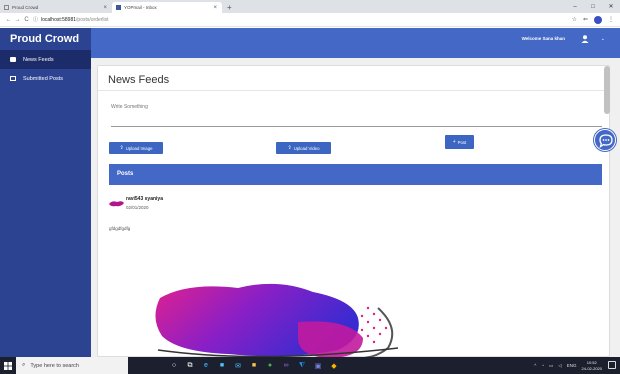 The width and height of the screenshot is (620, 374). Describe the element at coordinates (611, 19) in the screenshot. I see `menu-icon: ⋮` at that location.